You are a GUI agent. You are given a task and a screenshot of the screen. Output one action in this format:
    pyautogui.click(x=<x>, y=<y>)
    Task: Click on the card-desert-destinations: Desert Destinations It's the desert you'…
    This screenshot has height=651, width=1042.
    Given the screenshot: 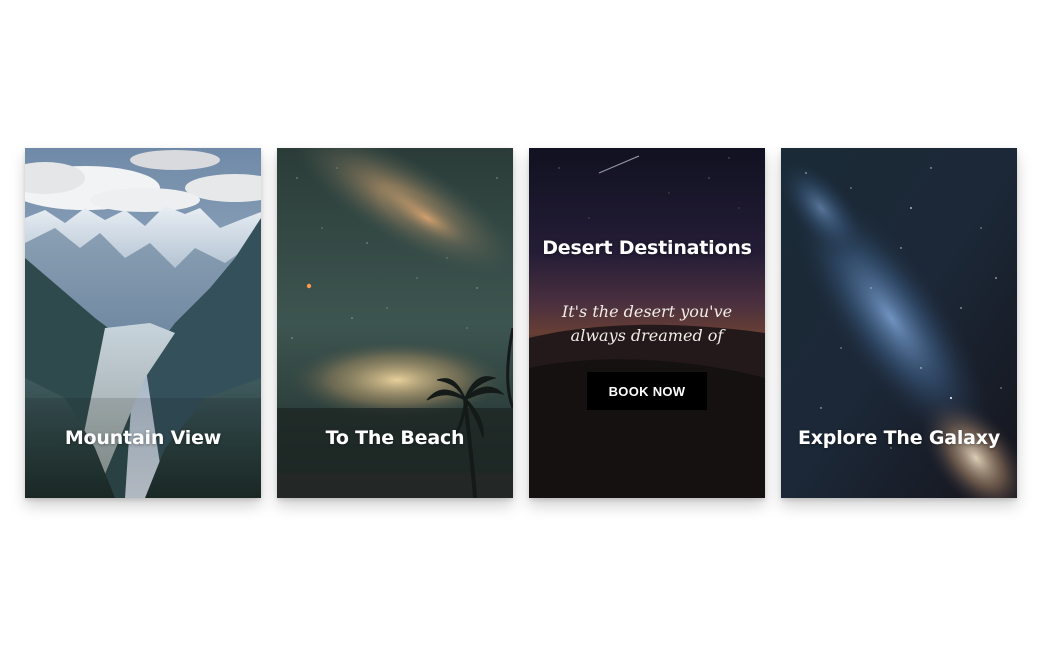 What is the action you would take?
    pyautogui.click(x=647, y=323)
    